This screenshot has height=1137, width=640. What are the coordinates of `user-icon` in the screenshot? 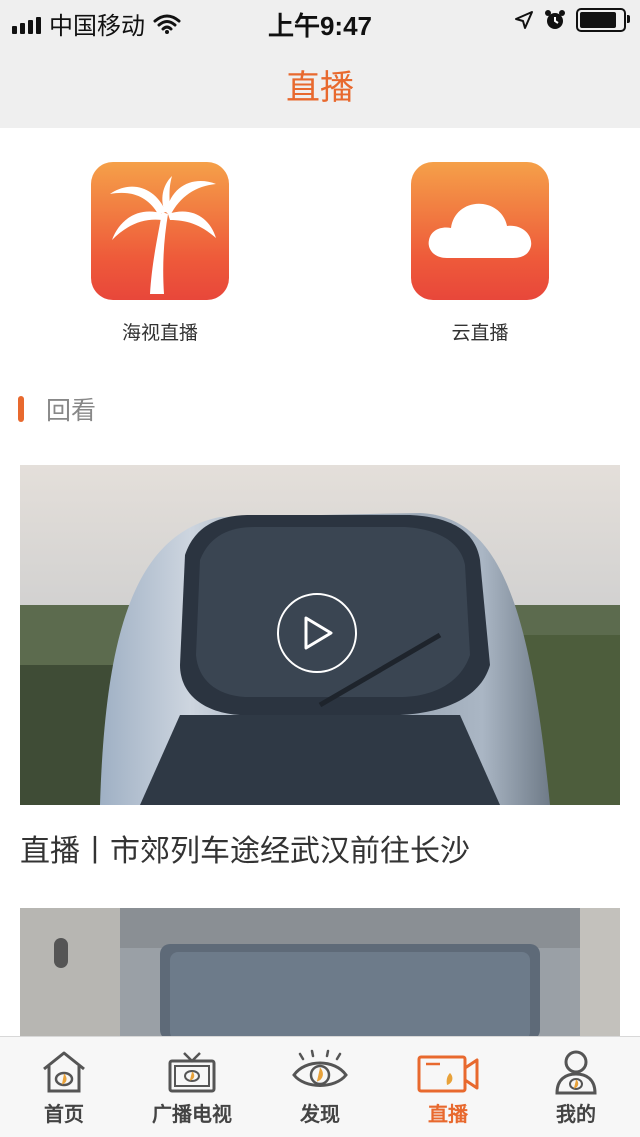 It's located at (576, 1072).